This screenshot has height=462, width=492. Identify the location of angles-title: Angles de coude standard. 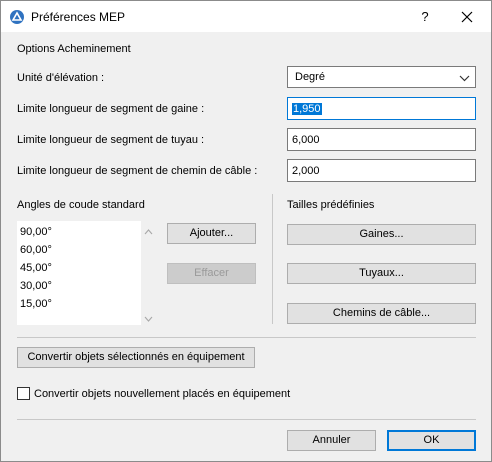
(81, 205).